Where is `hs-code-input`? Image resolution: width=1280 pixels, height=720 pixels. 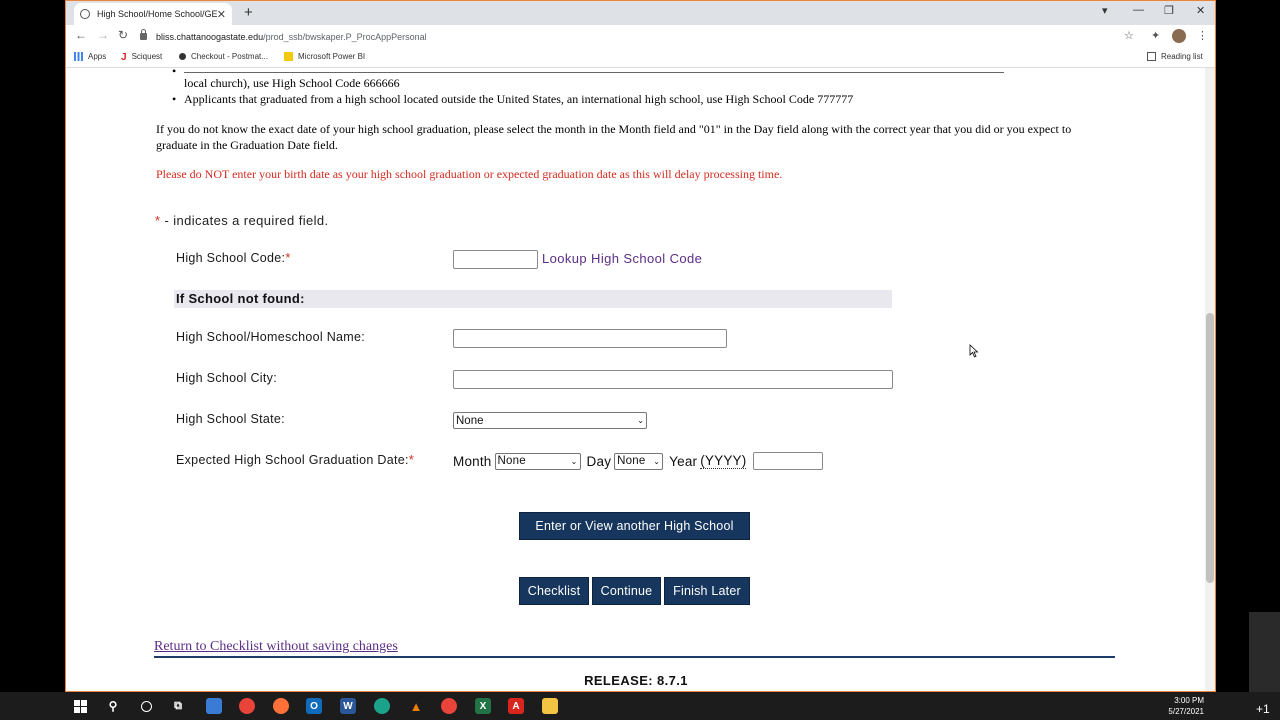 hs-code-input is located at coordinates (495, 259).